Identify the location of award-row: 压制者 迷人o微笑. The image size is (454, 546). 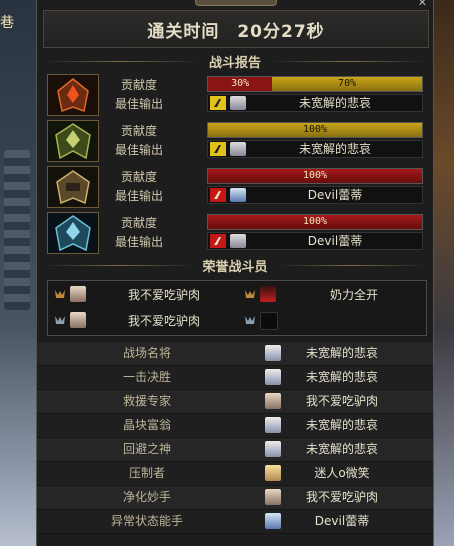
(235, 474).